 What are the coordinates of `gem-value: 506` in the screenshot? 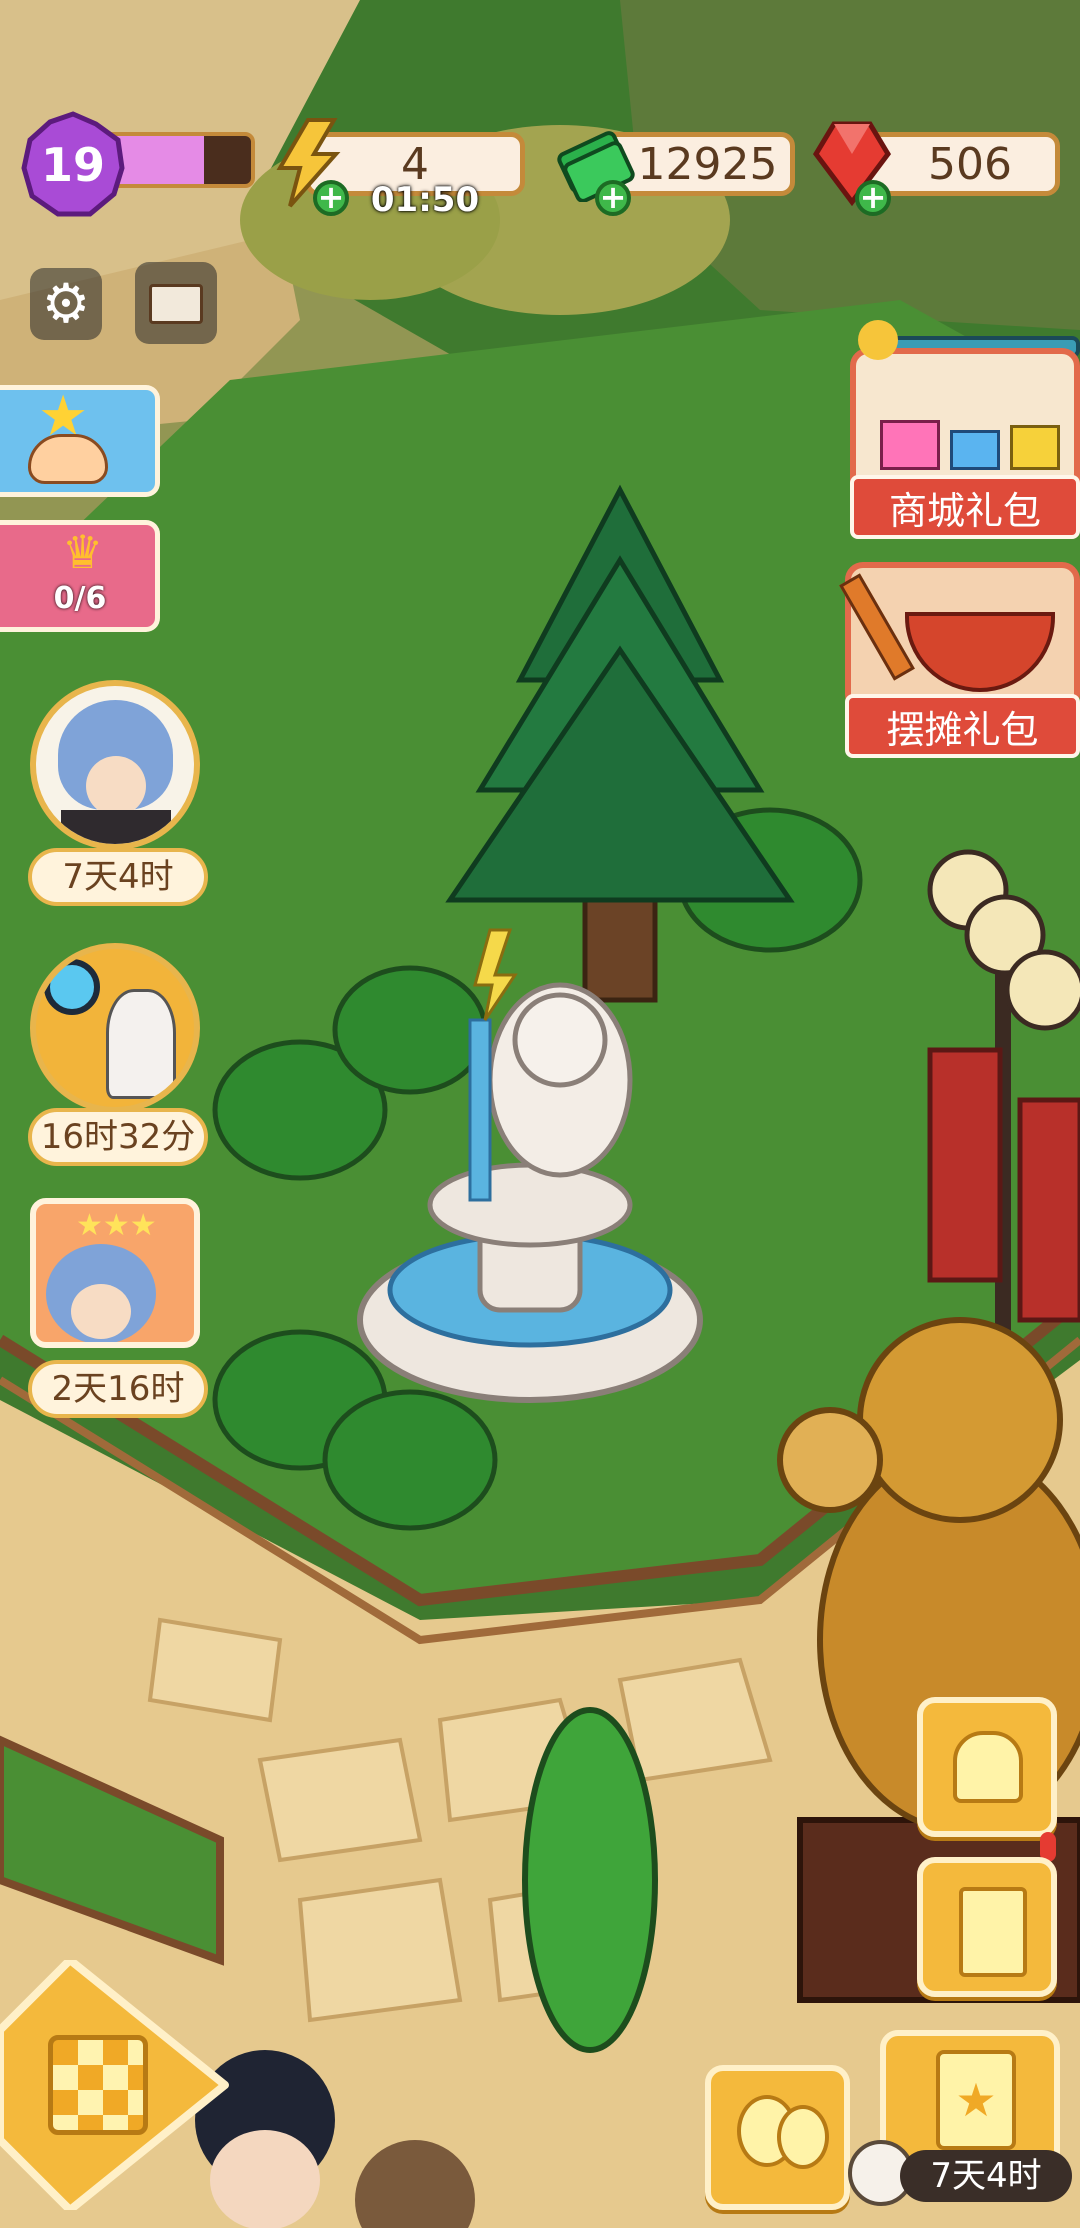 It's located at (970, 164).